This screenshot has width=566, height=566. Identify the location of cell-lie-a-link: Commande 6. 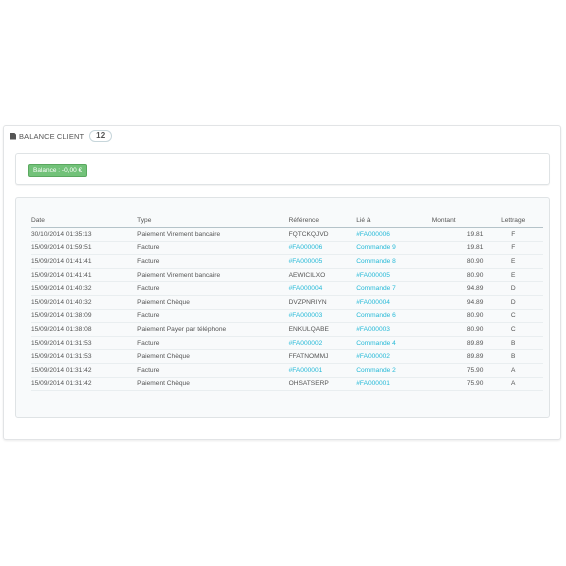
(392, 316).